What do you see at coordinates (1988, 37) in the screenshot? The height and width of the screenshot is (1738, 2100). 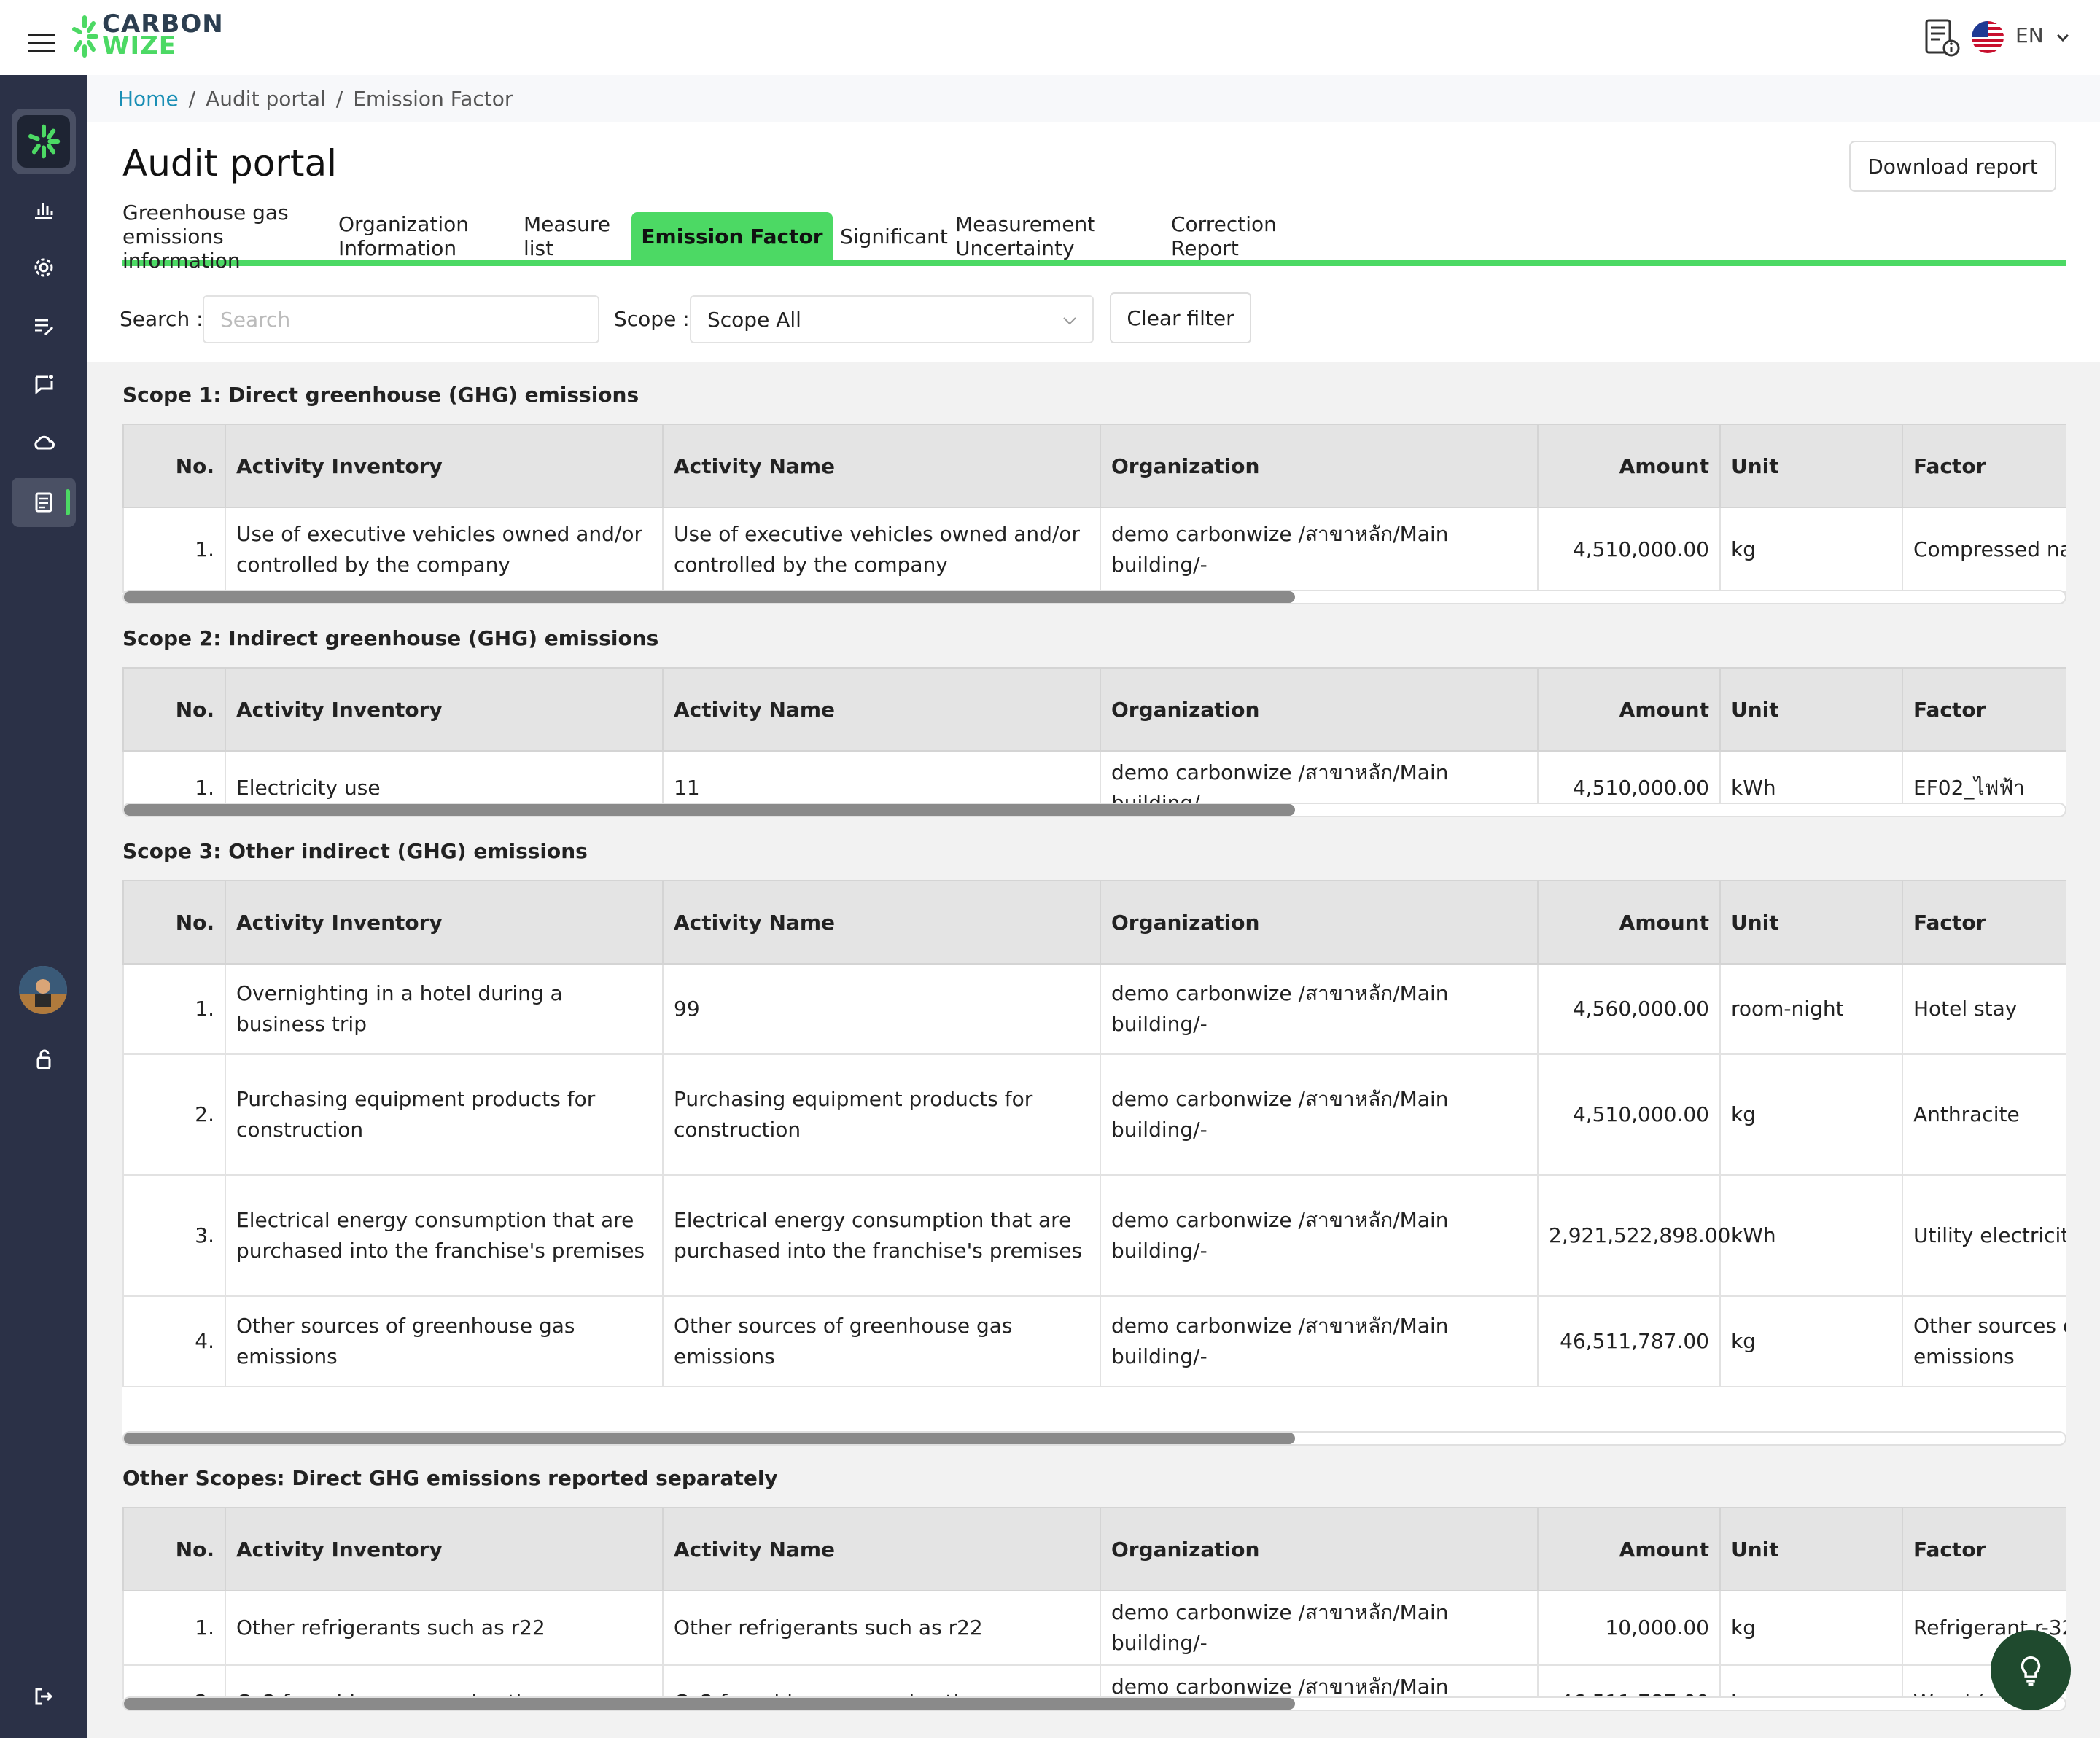 I see `us-flag-icon` at bounding box center [1988, 37].